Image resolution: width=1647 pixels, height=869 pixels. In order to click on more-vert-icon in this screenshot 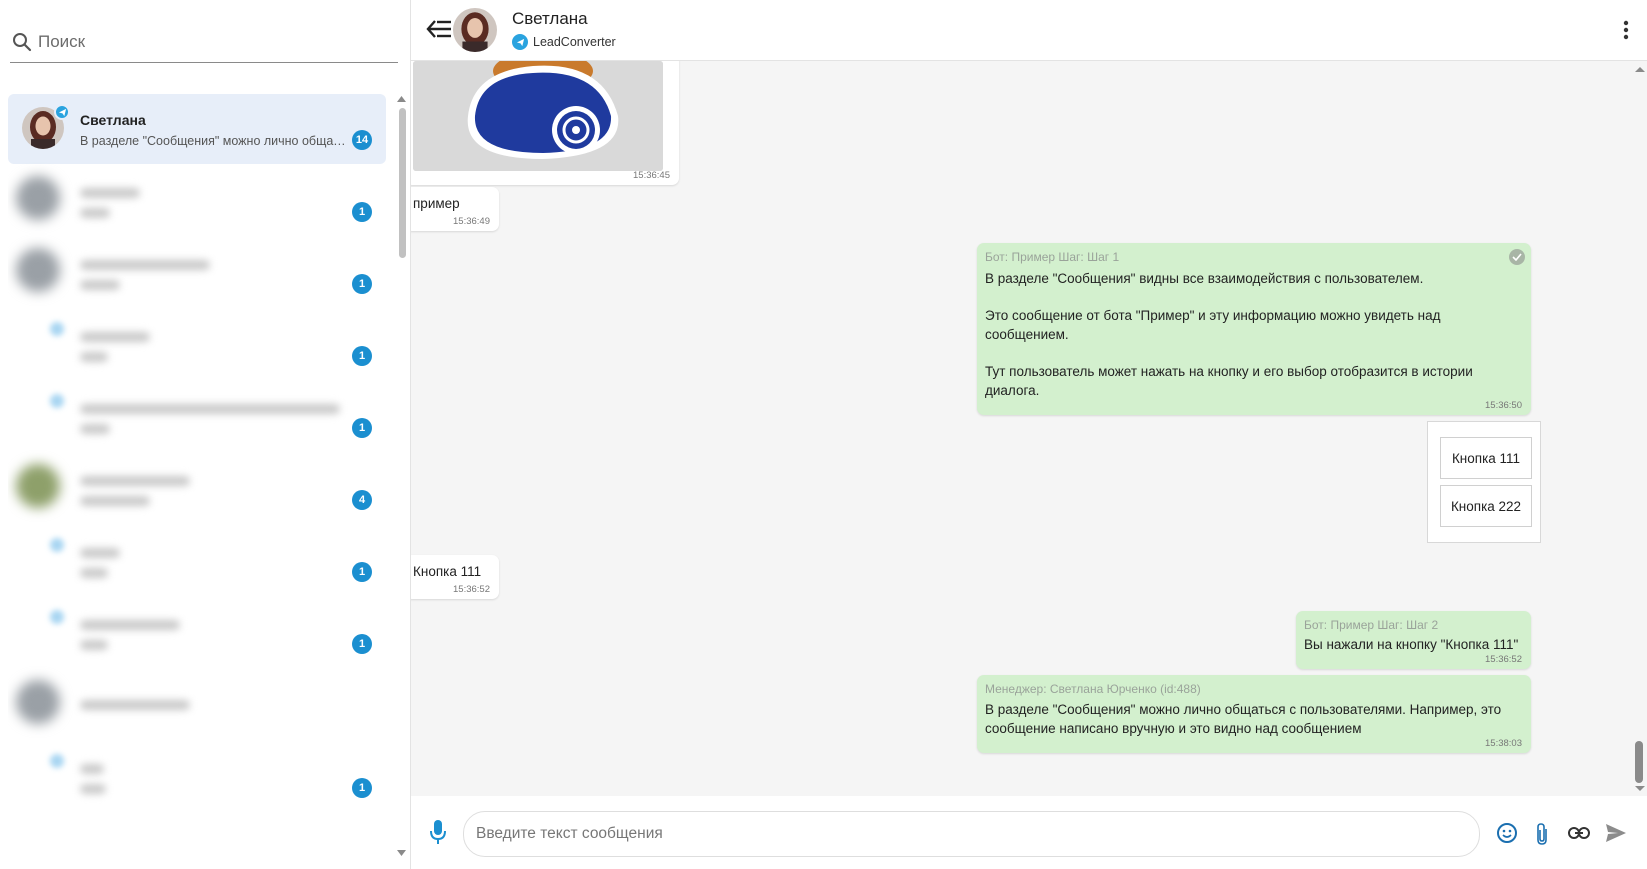, I will do `click(1626, 30)`.